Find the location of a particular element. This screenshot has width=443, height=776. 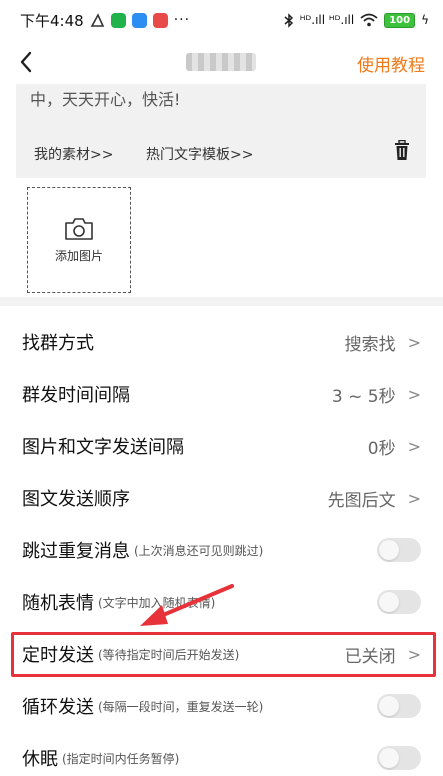

page-title-blurred is located at coordinates (221, 62).